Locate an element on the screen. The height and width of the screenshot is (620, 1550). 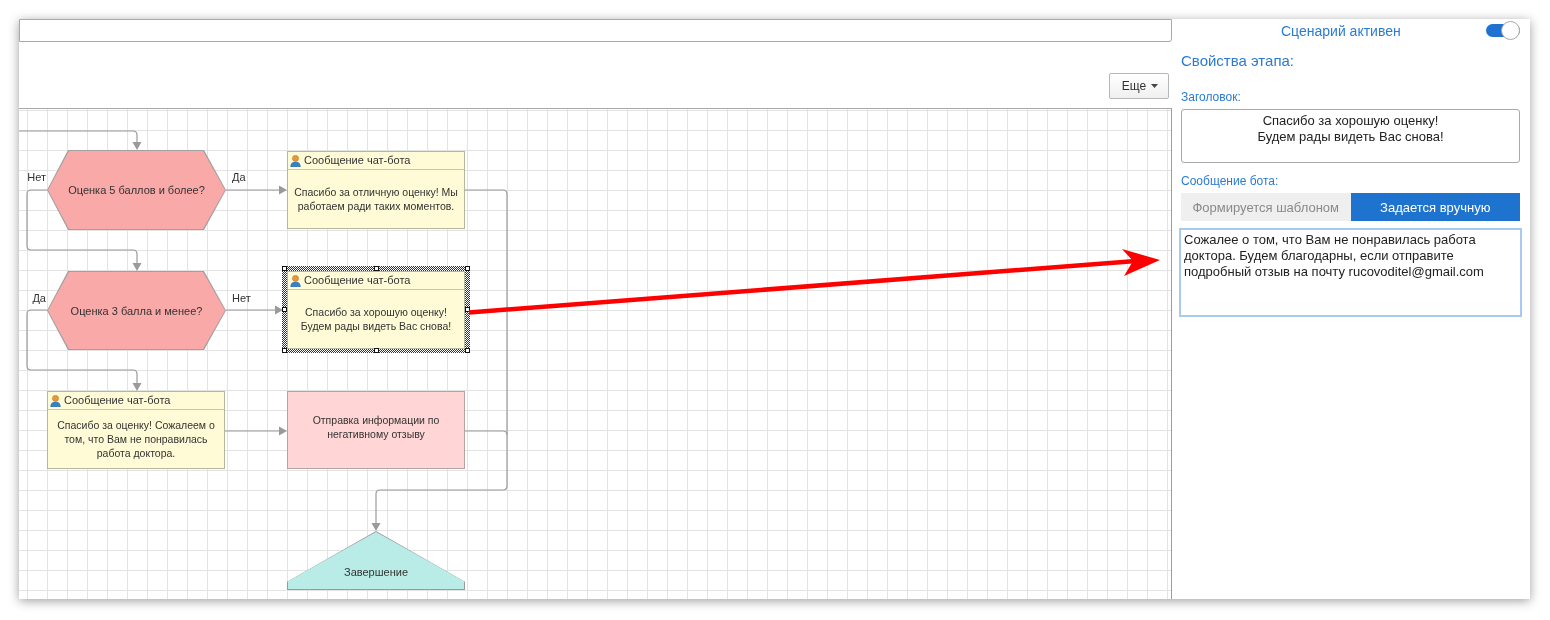
message-text: Спасибо за отличную оценку! Мы работаем ради таких моментов. is located at coordinates (376, 199).